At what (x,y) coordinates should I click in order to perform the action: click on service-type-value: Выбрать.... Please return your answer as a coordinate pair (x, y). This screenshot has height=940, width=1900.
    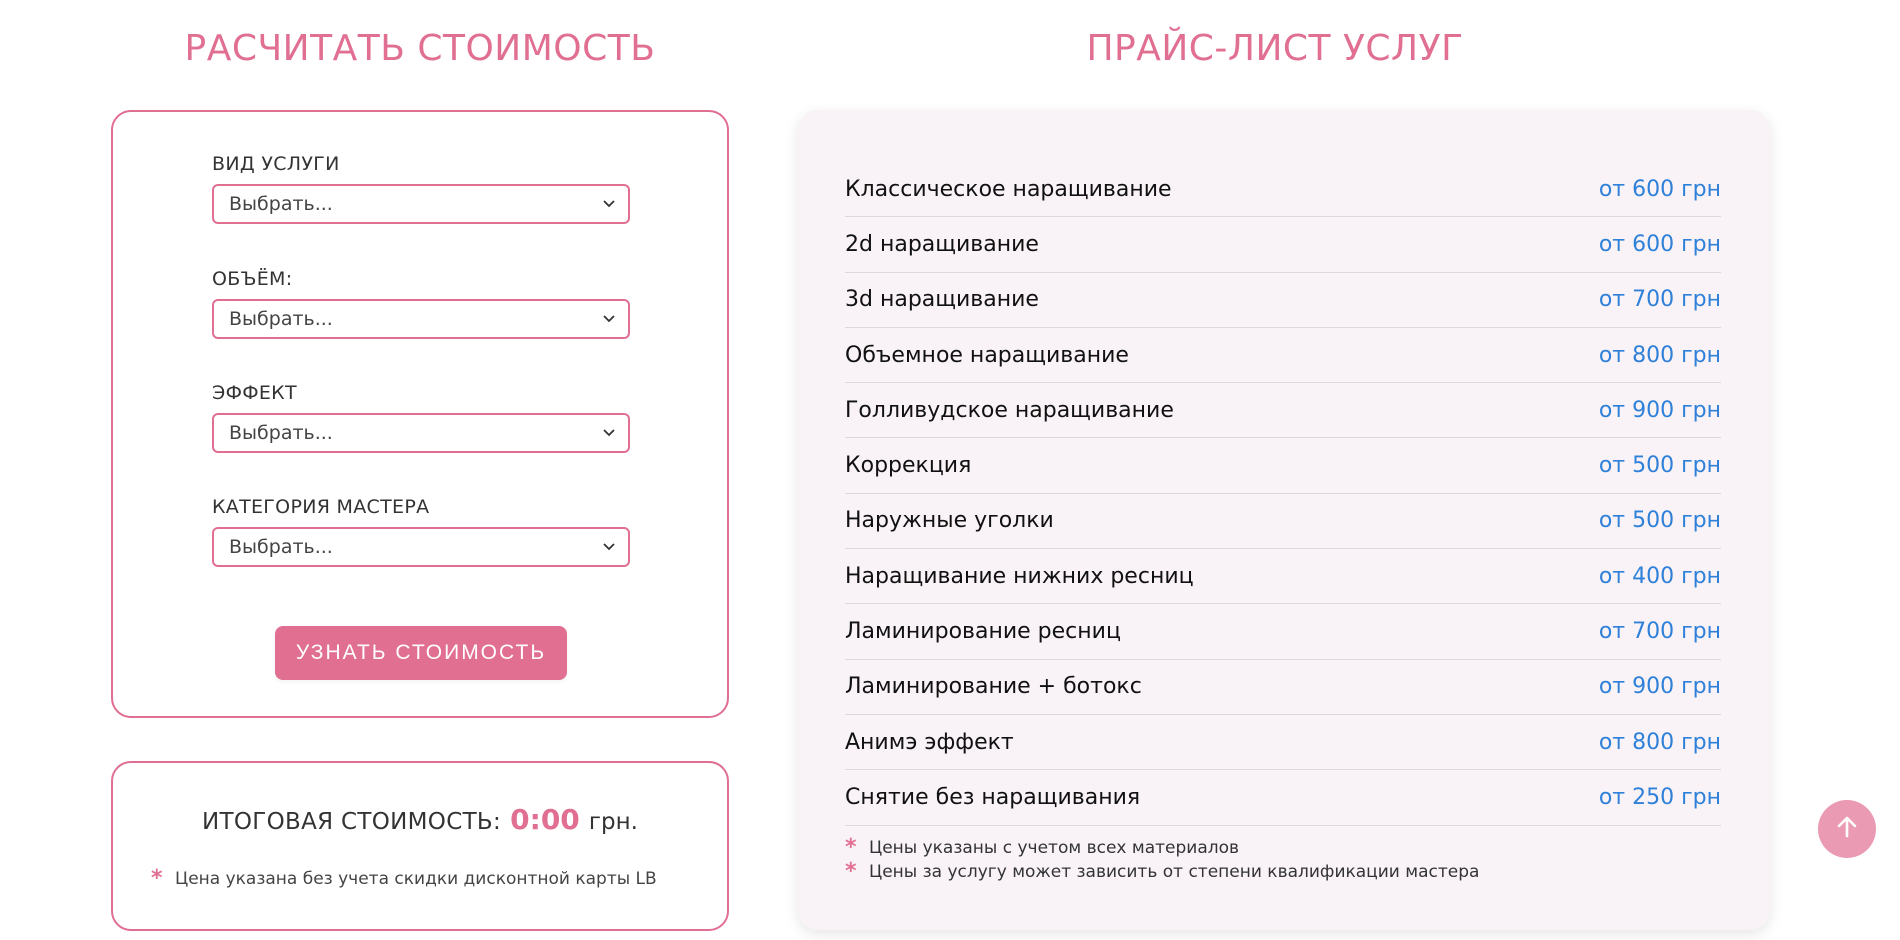
    Looking at the image, I should click on (281, 204).